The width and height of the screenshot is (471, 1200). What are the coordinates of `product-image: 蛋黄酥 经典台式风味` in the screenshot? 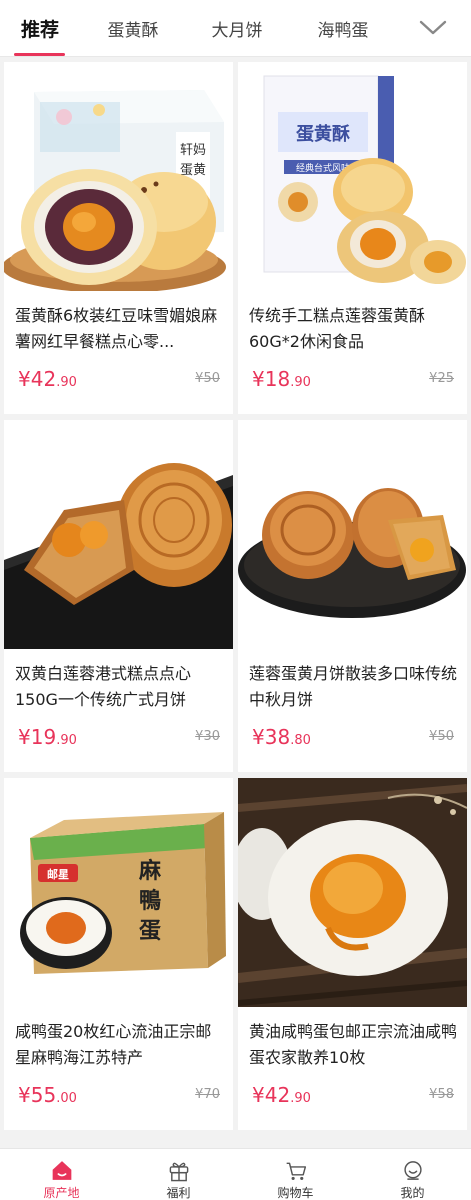 It's located at (352, 176).